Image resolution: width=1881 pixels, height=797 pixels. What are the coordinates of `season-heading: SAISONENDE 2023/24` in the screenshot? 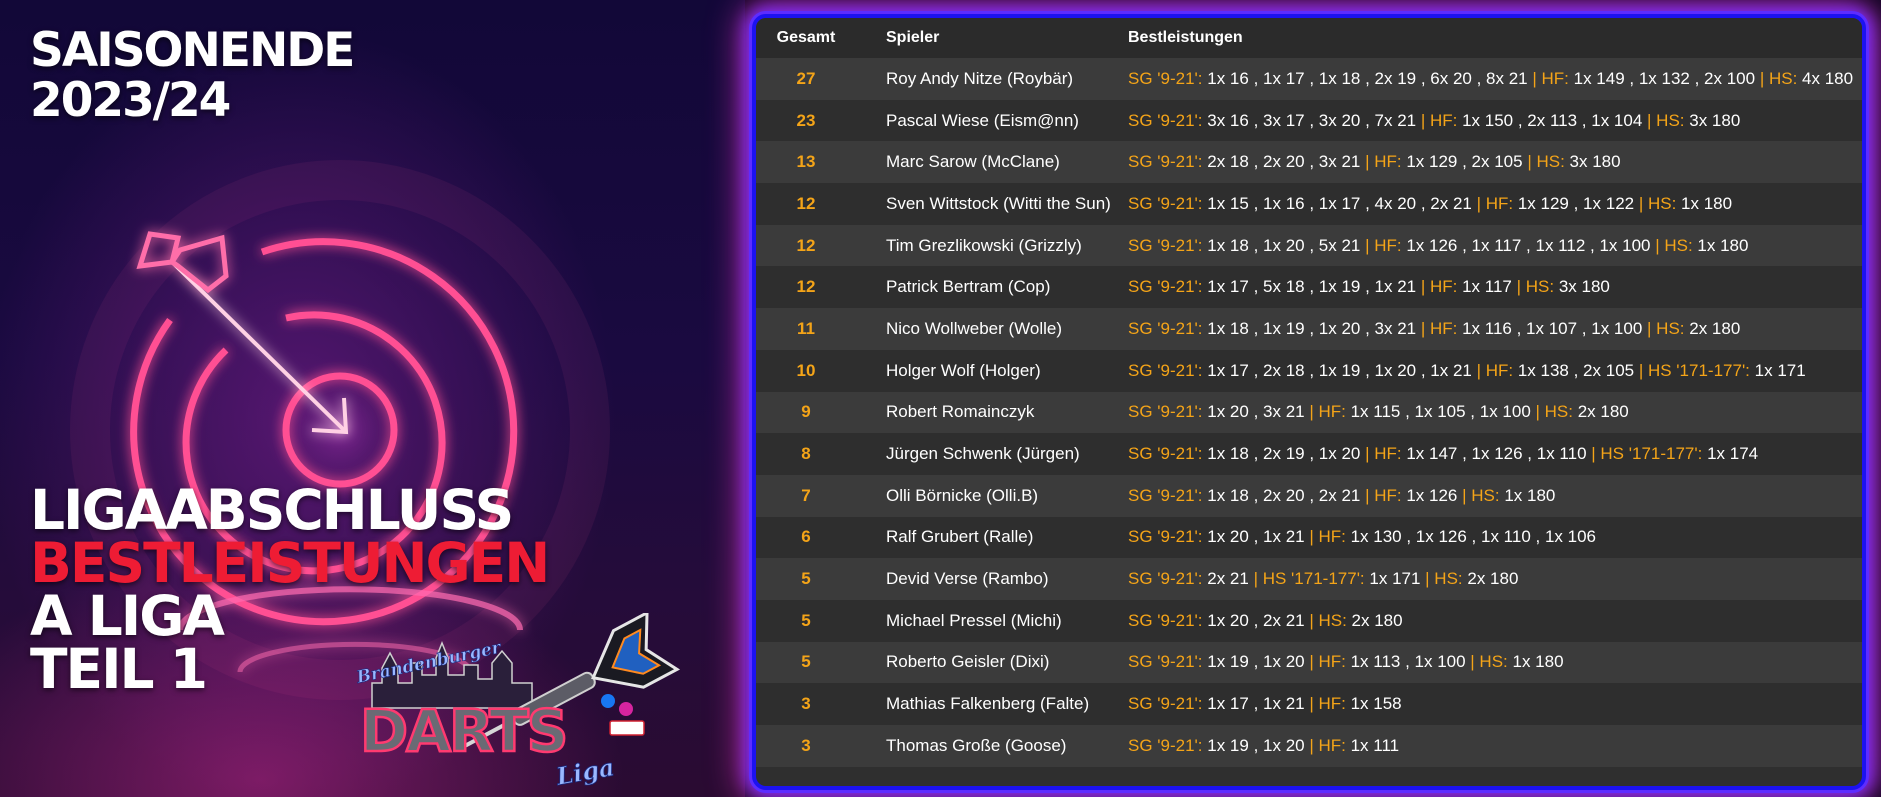 It's located at (192, 75).